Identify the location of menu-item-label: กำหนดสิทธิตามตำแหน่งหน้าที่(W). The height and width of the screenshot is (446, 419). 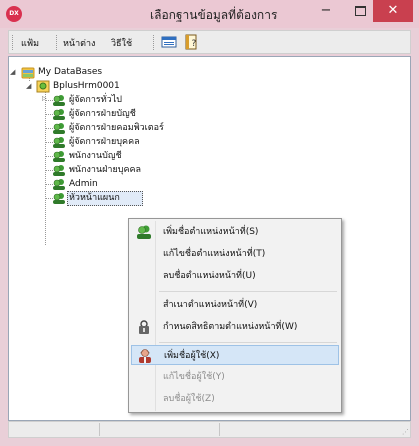
(230, 327).